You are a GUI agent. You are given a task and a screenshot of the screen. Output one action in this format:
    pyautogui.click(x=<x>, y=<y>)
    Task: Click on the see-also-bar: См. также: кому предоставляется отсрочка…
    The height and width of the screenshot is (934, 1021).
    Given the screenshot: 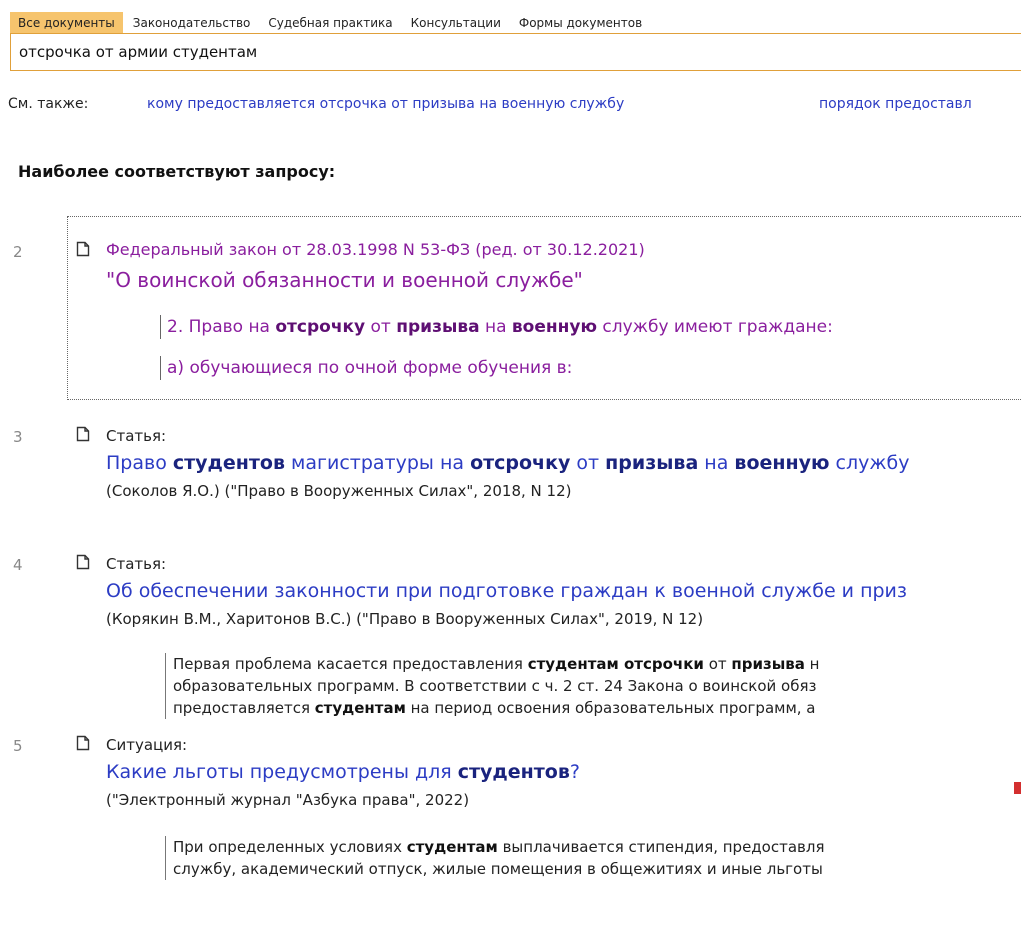 What is the action you would take?
    pyautogui.click(x=514, y=107)
    